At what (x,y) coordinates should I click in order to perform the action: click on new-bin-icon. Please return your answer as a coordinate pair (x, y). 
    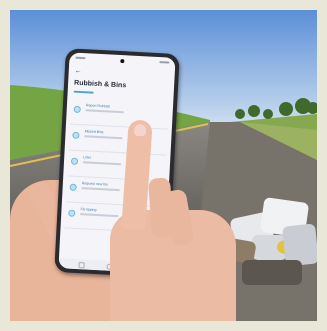
    Looking at the image, I should click on (73, 187).